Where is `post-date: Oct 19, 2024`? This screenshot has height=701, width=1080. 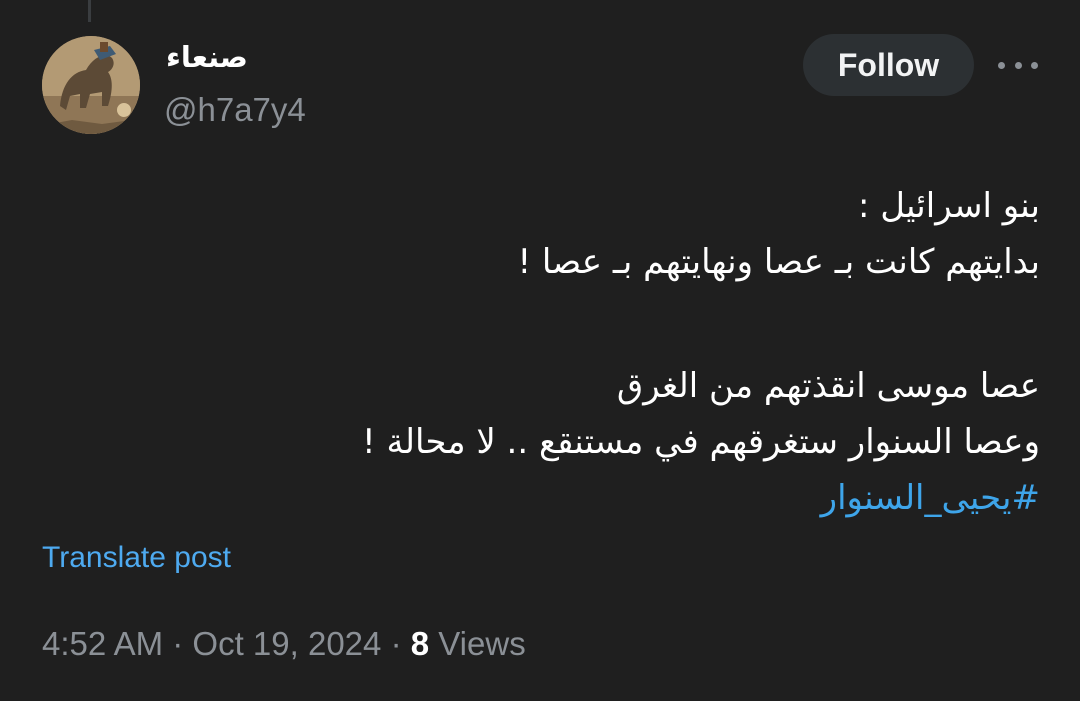
post-date: Oct 19, 2024 is located at coordinates (286, 643).